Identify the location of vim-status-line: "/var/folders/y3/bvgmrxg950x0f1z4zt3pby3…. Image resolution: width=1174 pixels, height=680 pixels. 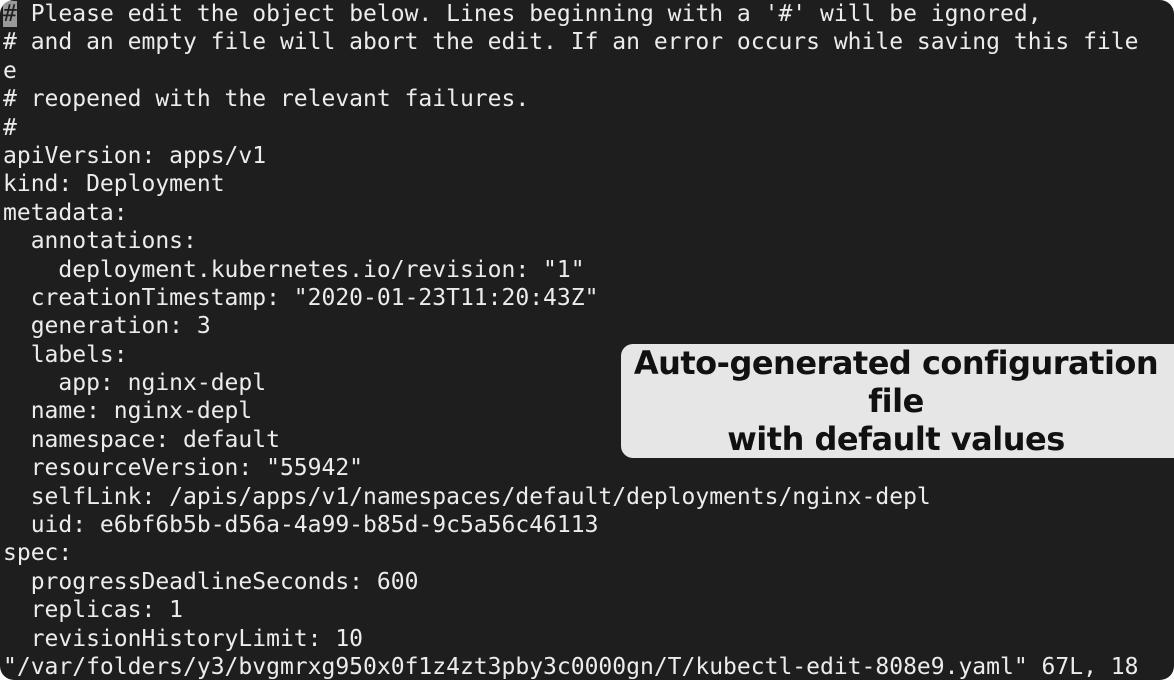
(571, 666).